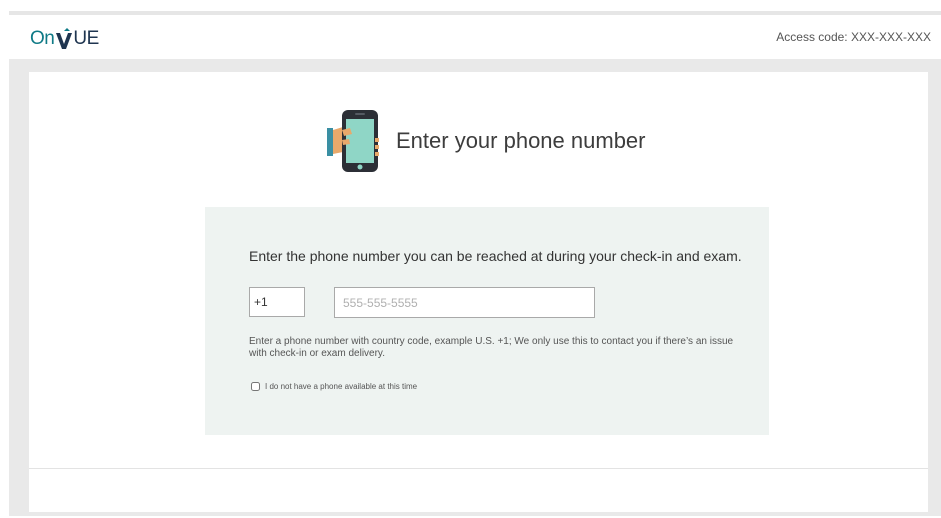 This screenshot has width=941, height=518. Describe the element at coordinates (353, 141) in the screenshot. I see `phone-in-hand-icon` at that location.